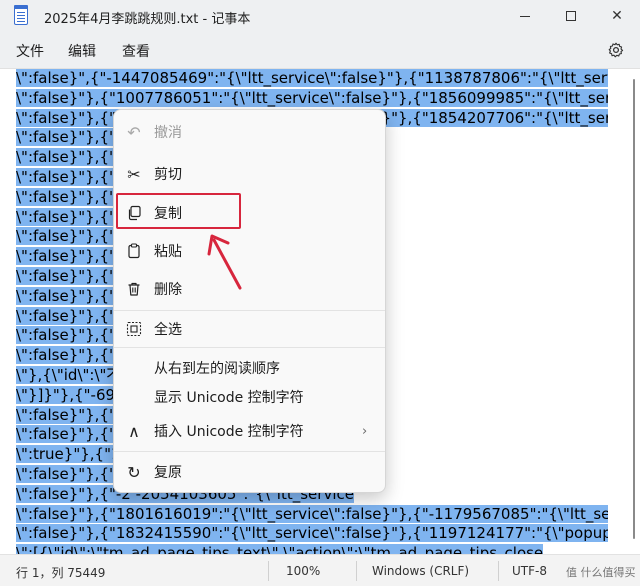  Describe the element at coordinates (134, 472) in the screenshot. I see `reconvert-icon: ↻` at that location.